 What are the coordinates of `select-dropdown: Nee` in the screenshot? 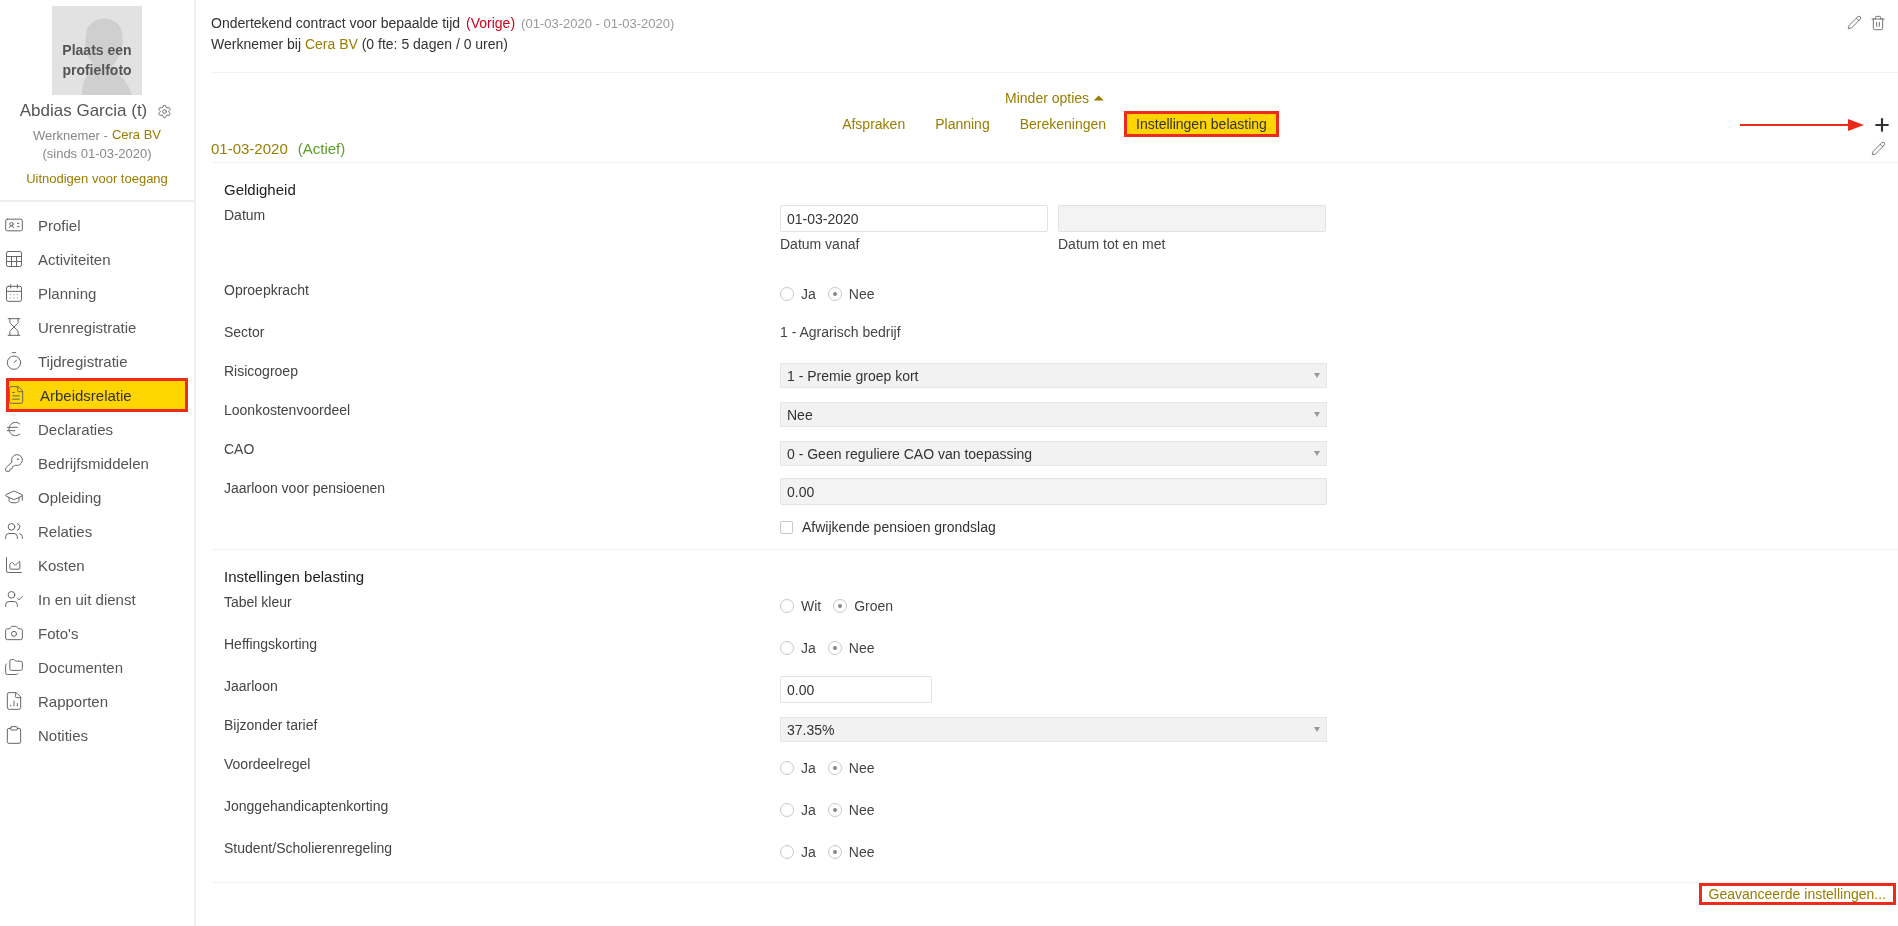 It's located at (1053, 414).